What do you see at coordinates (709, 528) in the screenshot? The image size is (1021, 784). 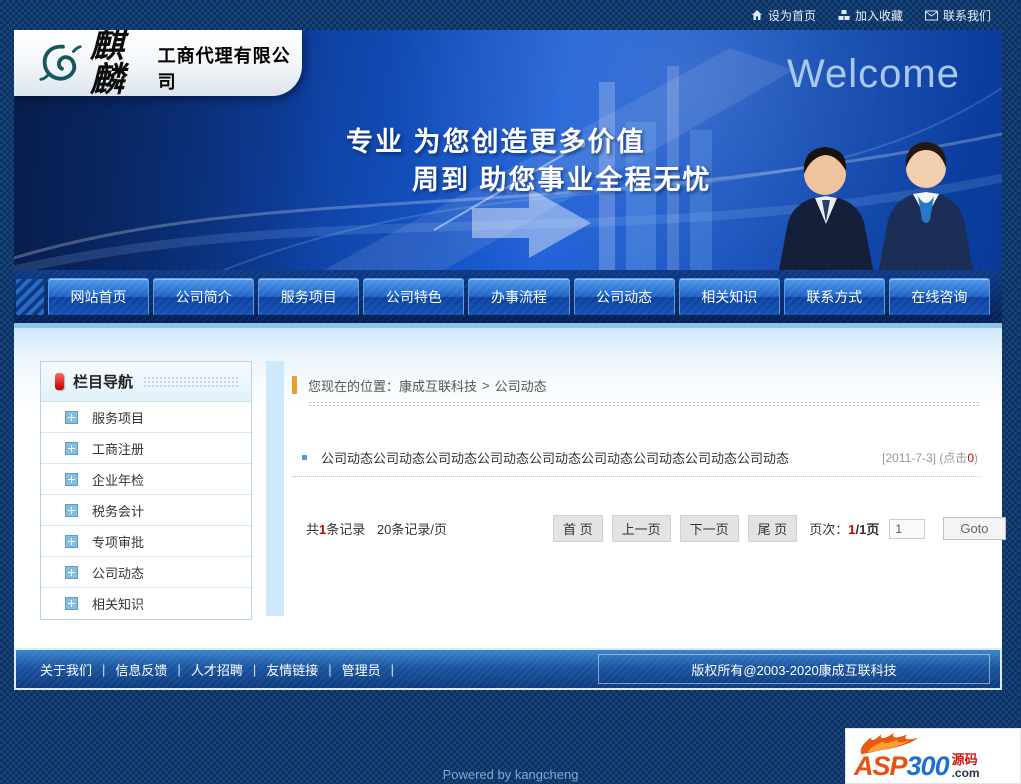 I see `next-page-button: 下一页` at bounding box center [709, 528].